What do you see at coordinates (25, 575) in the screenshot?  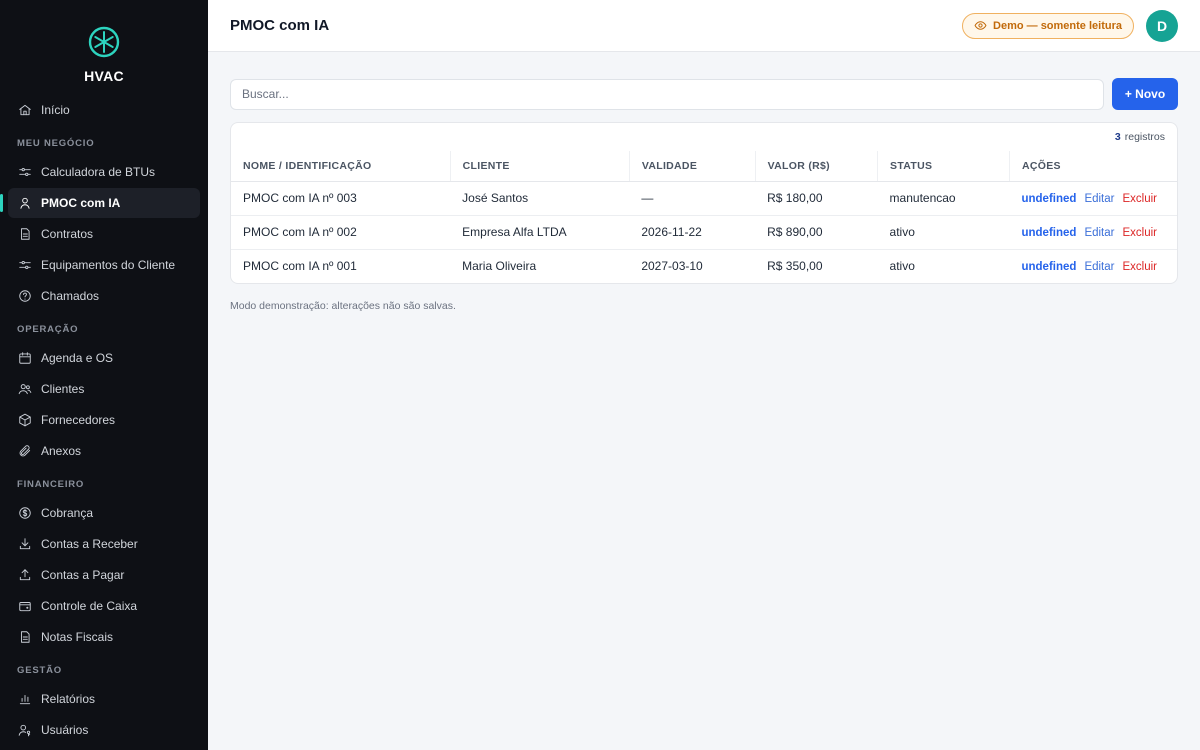 I see `upload-icon` at bounding box center [25, 575].